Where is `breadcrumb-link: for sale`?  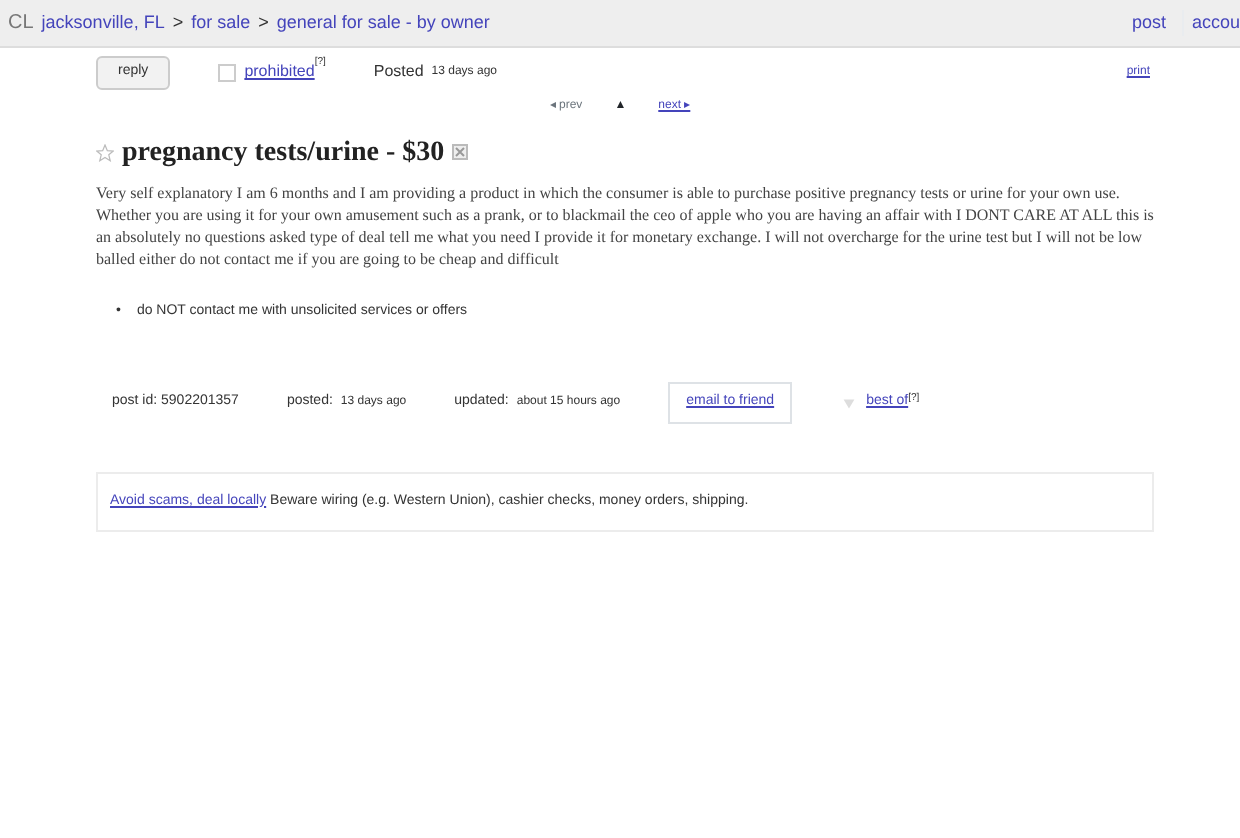 breadcrumb-link: for sale is located at coordinates (221, 23).